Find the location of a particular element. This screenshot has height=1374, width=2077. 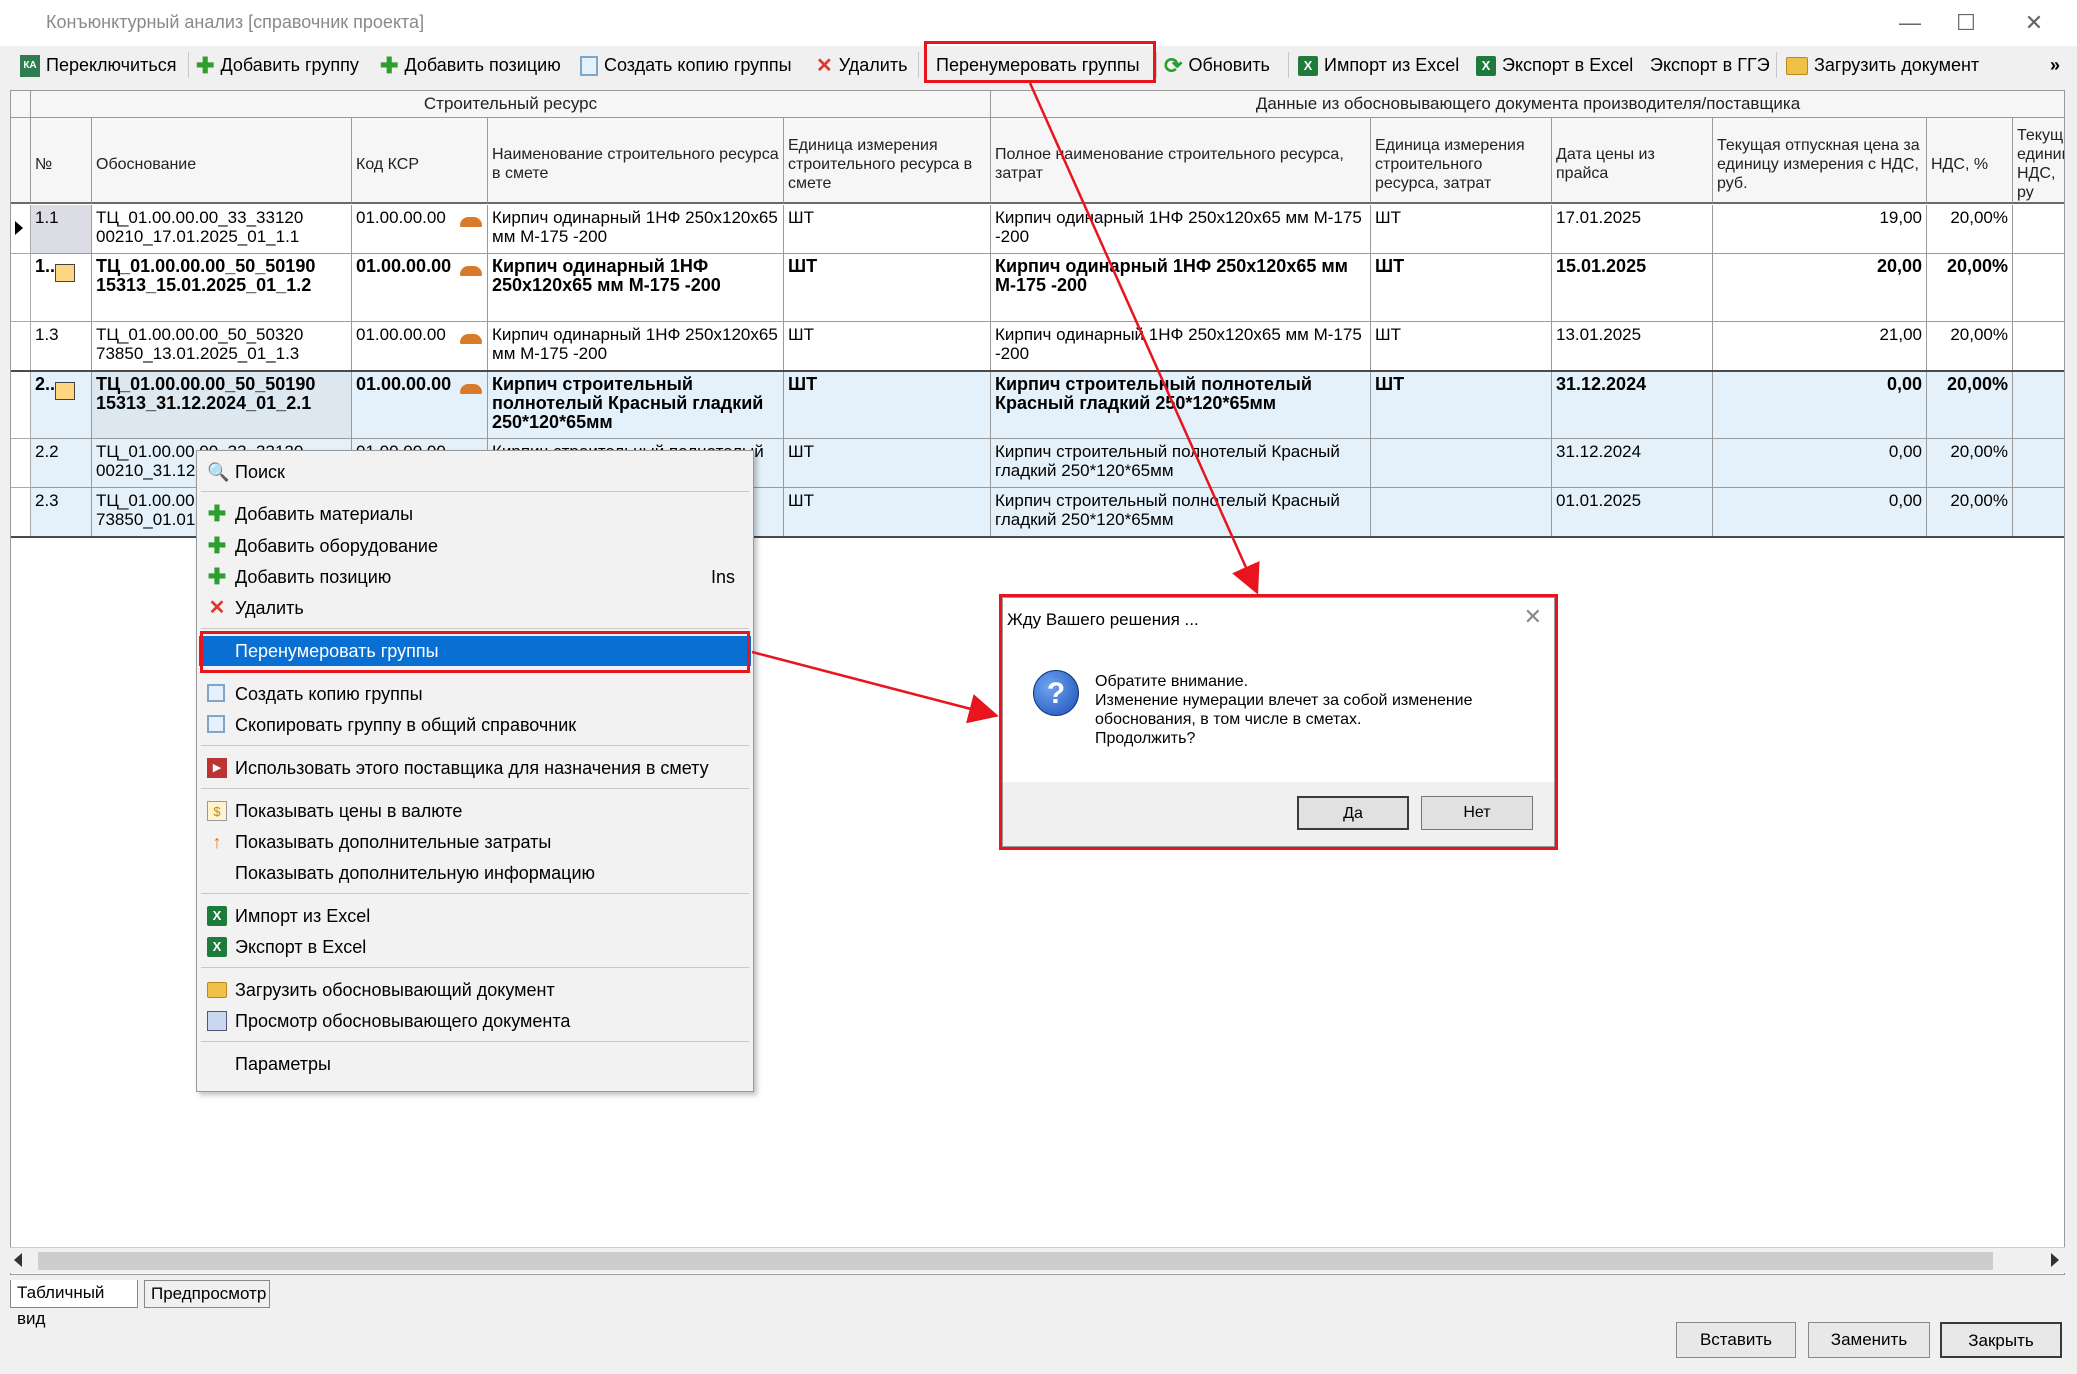

switch-button: КА Переключиться is located at coordinates (98, 65).